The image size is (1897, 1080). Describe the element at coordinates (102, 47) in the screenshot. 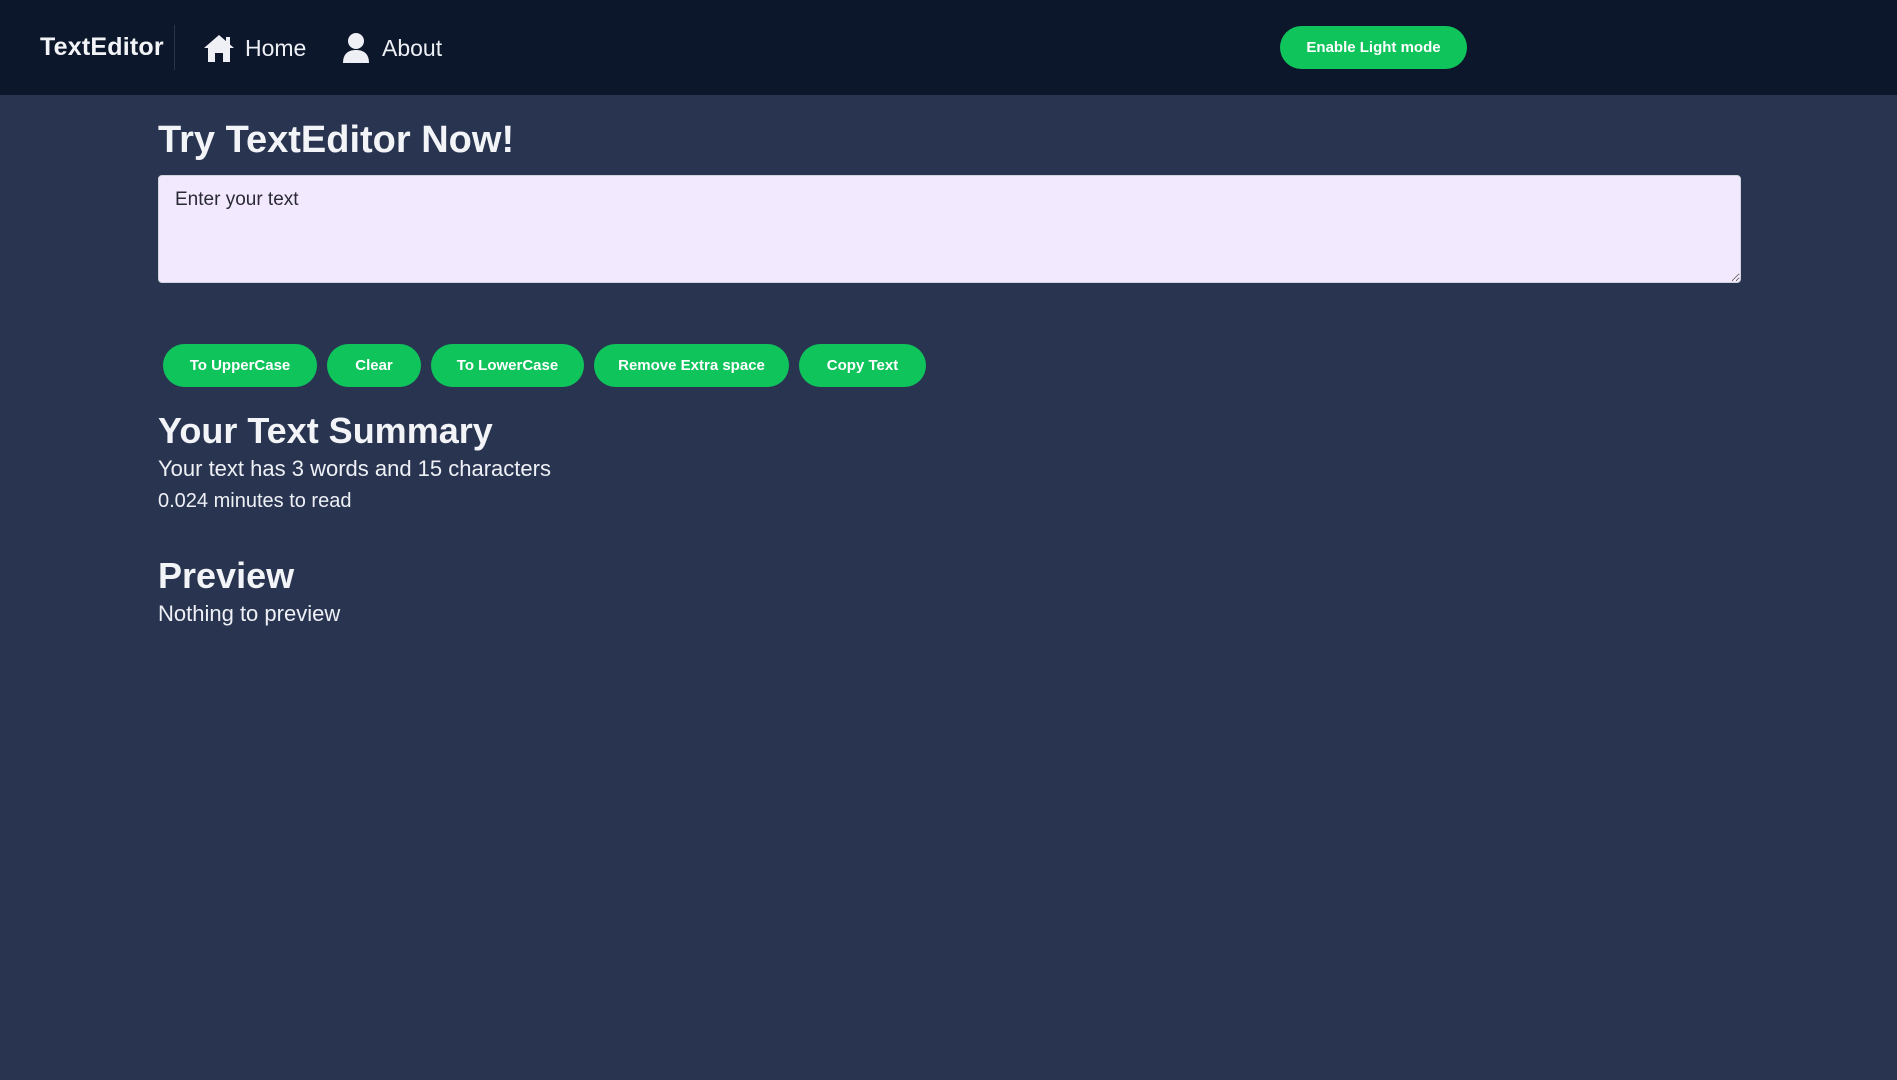

I see `brand-logo: TextEditor` at that location.